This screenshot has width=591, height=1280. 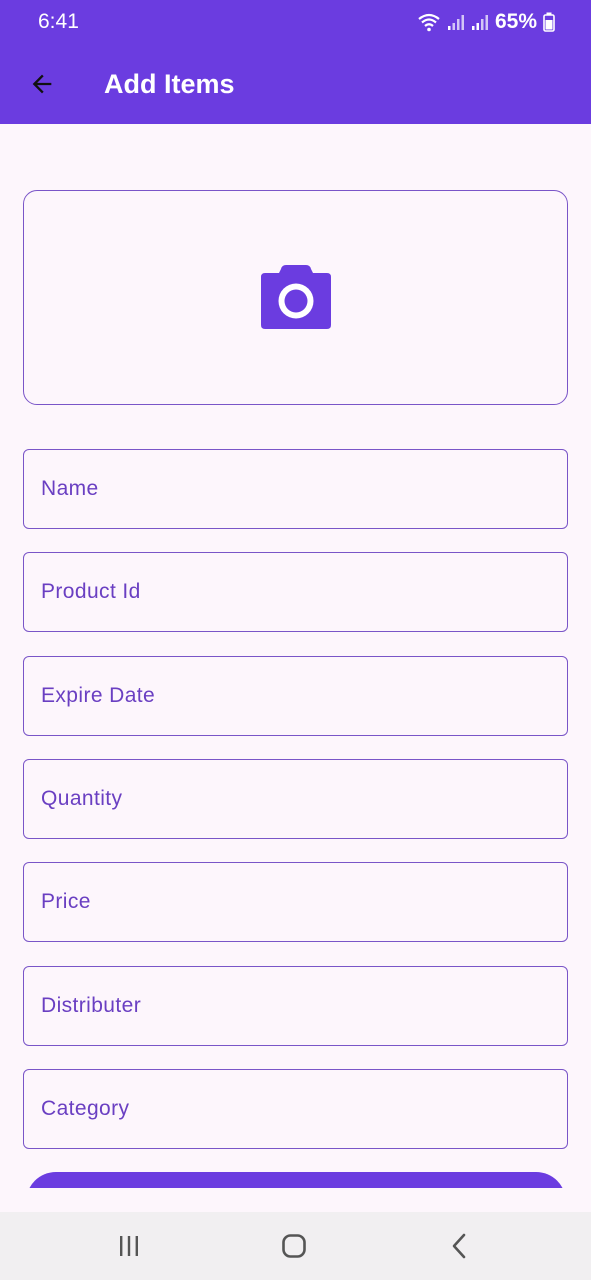 I want to click on home-icon, so click(x=294, y=1246).